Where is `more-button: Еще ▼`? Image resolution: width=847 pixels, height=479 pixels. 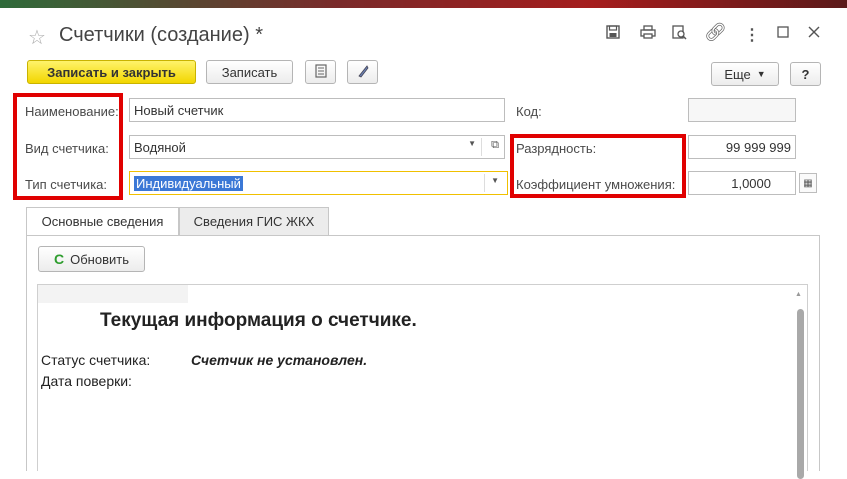 more-button: Еще ▼ is located at coordinates (745, 74).